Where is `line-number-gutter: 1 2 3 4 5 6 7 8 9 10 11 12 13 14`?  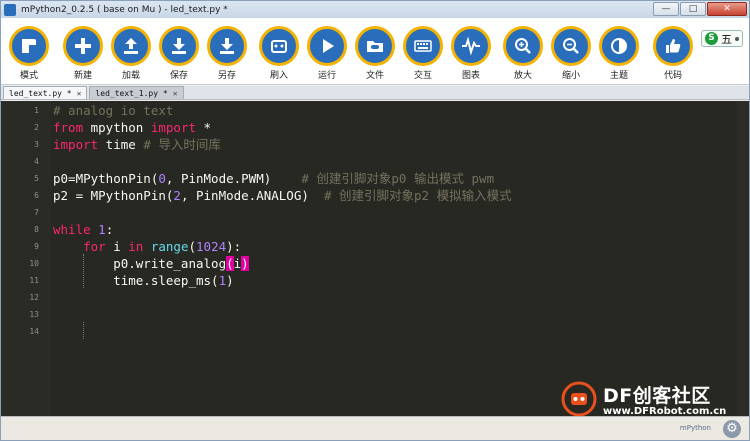 line-number-gutter: 1 2 3 4 5 6 7 8 9 10 11 12 13 14 is located at coordinates (26, 258).